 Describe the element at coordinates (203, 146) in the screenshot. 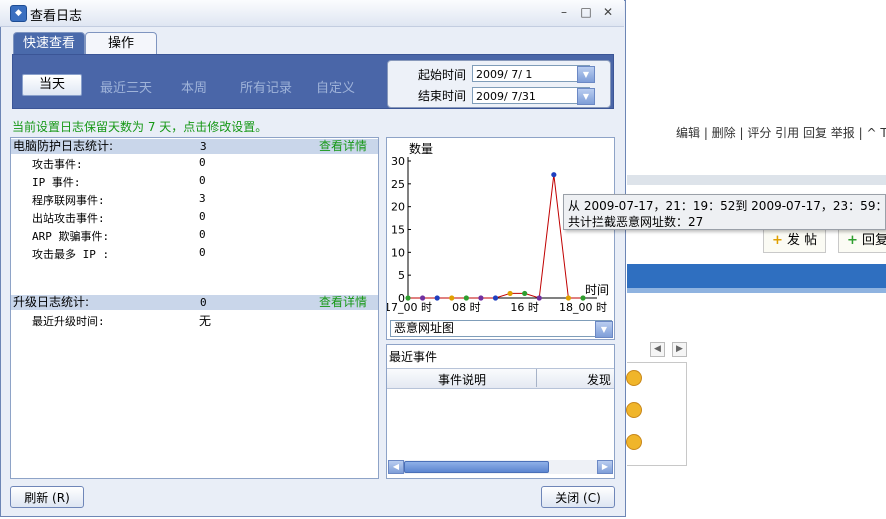

I see `protection-total-count: 3` at that location.